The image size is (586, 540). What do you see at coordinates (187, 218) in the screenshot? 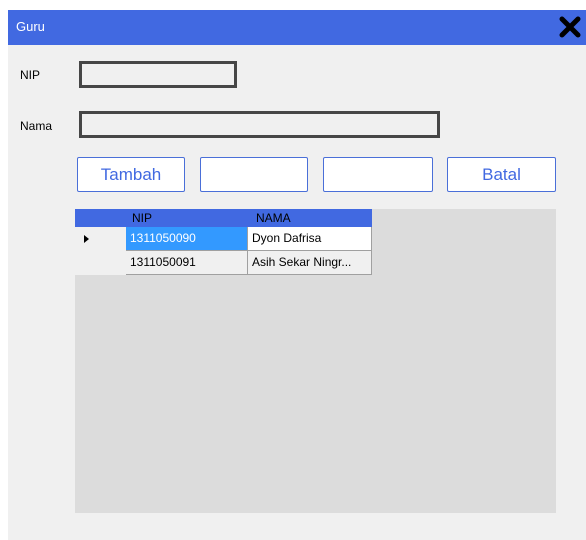
I see `column-header-nip: NIP` at bounding box center [187, 218].